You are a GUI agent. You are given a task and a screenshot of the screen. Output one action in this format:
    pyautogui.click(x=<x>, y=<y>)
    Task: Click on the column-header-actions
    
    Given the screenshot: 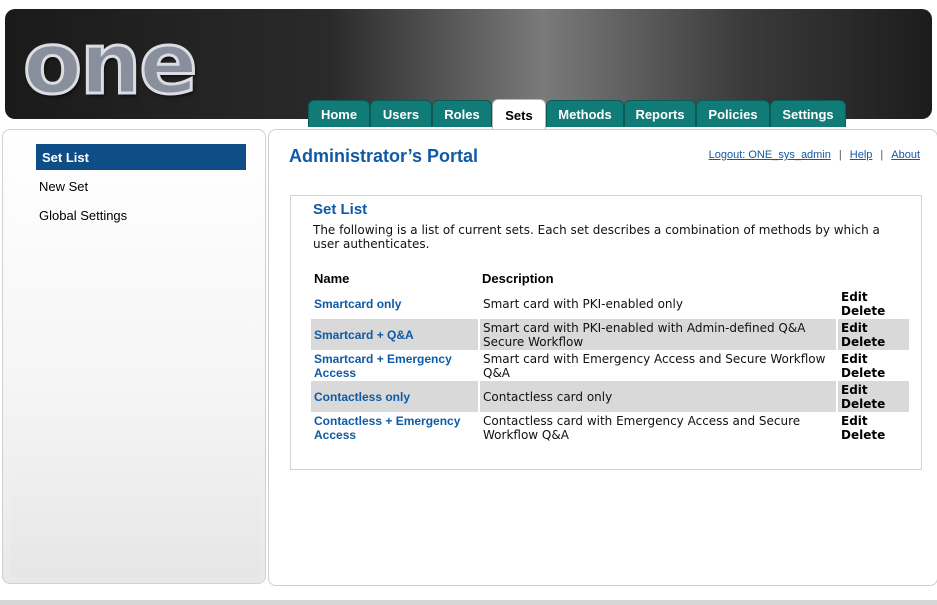 What is the action you would take?
    pyautogui.click(x=873, y=278)
    